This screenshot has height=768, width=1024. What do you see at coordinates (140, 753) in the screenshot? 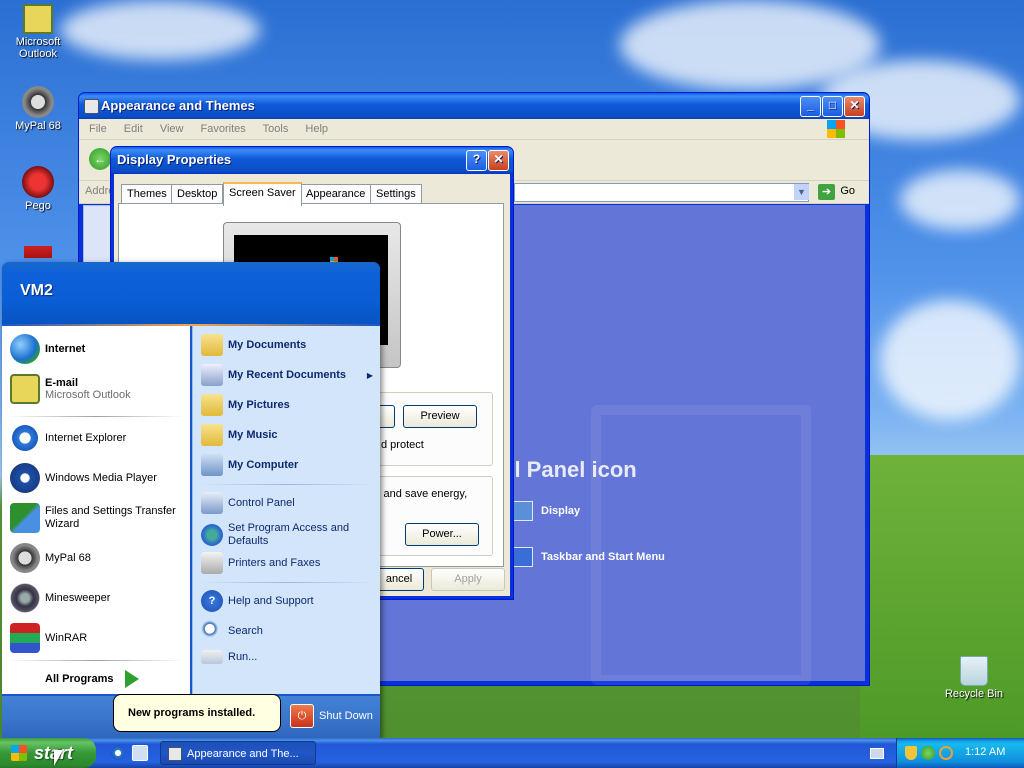
I see `desktop-quicklaunch-icon` at bounding box center [140, 753].